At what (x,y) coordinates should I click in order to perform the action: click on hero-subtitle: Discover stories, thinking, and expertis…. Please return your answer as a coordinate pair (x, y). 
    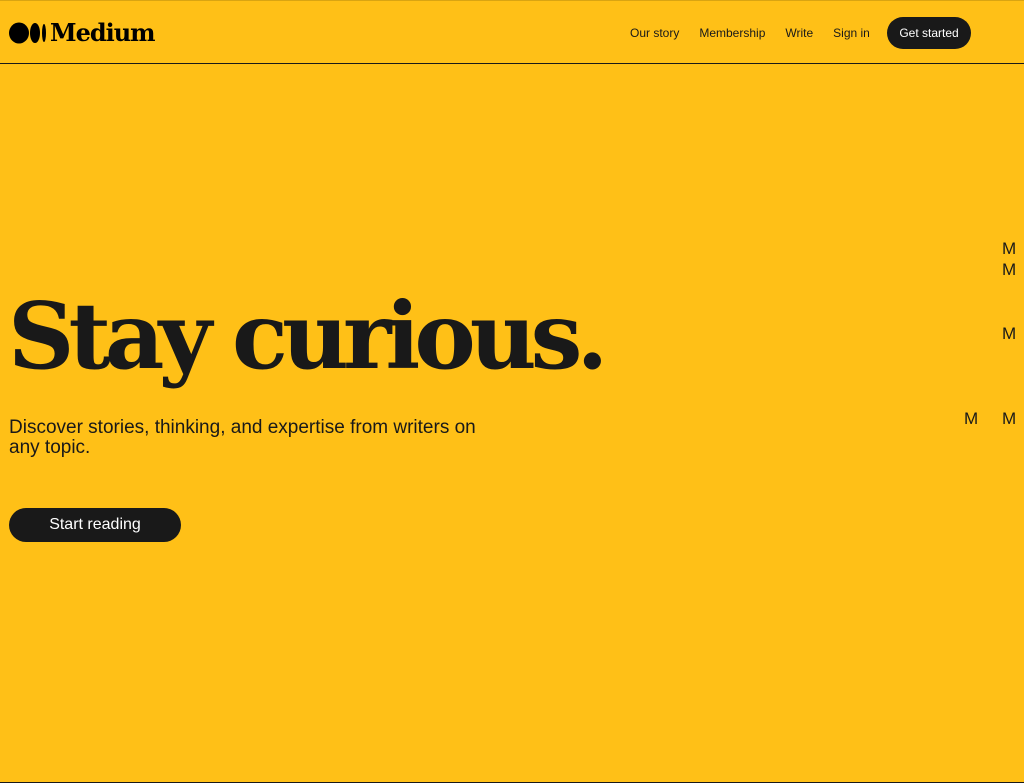
    Looking at the image, I should click on (242, 437).